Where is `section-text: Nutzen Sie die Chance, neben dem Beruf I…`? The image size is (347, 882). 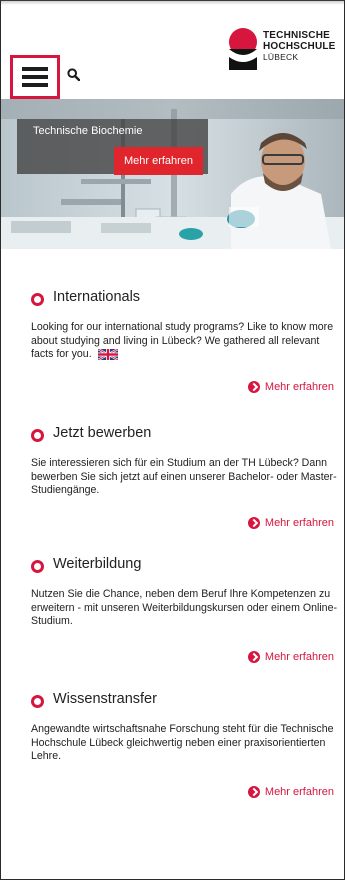
section-text: Nutzen Sie die Chance, neben dem Beruf I… is located at coordinates (184, 607).